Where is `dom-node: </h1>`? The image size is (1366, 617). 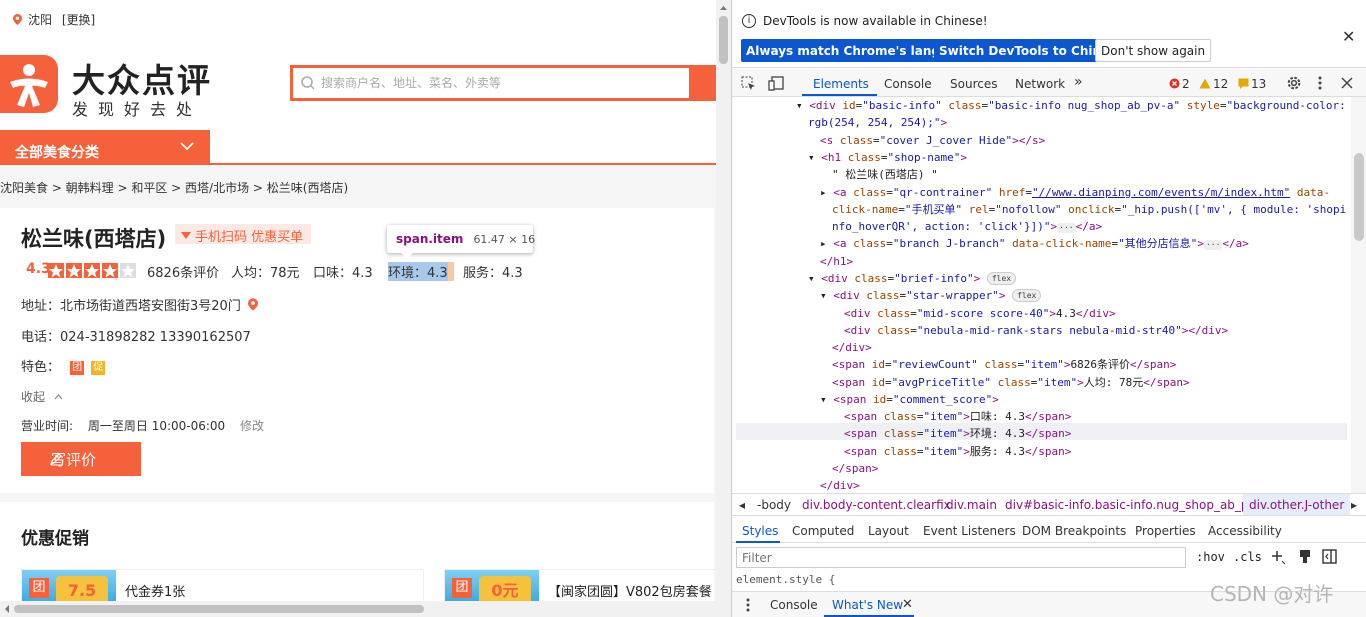
dom-node: </h1> is located at coordinates (836, 261).